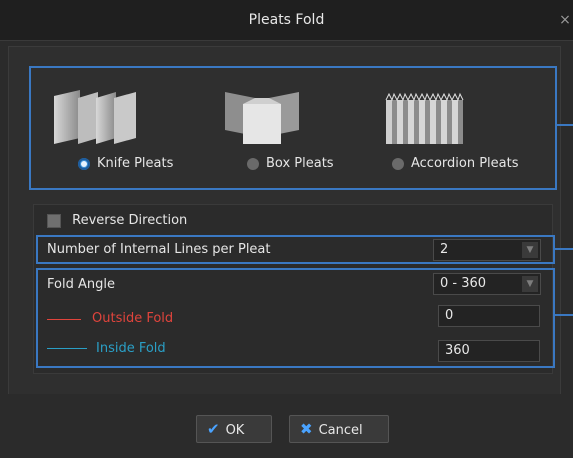  Describe the element at coordinates (300, 135) in the screenshot. I see `box-pleats-option: Box Pleats` at that location.